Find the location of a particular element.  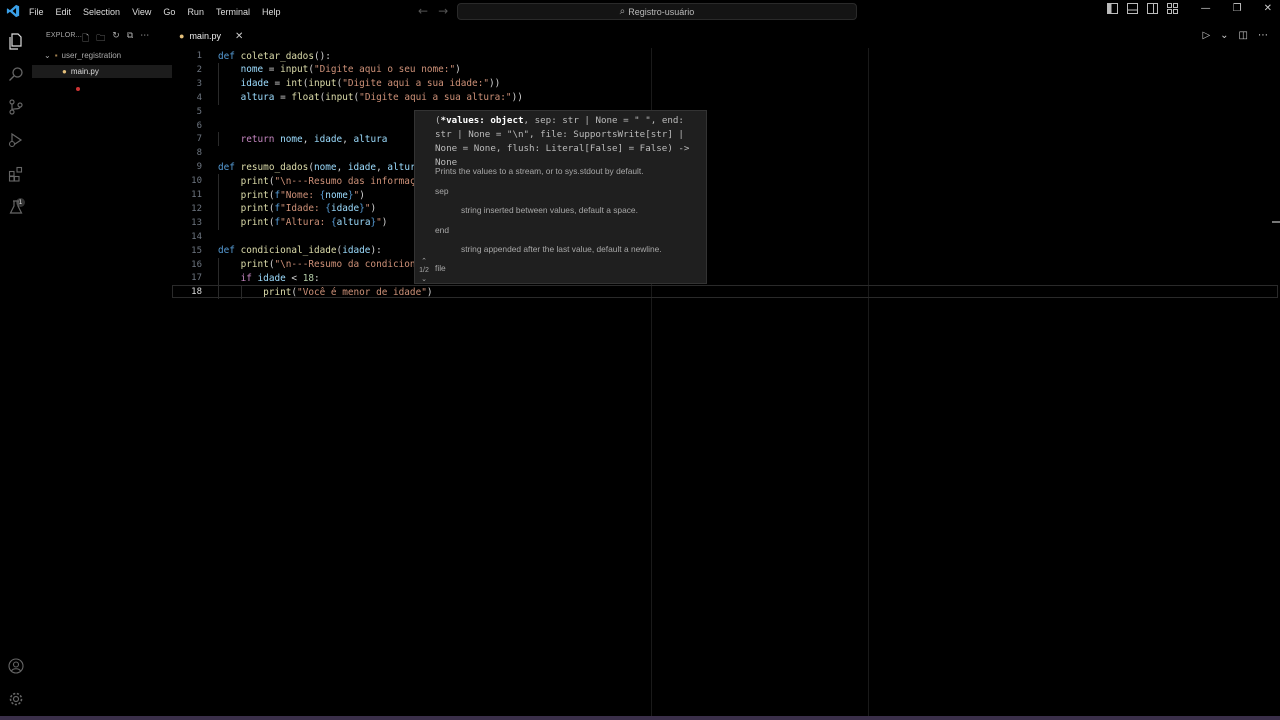

refresh-icon: ↻ is located at coordinates (116, 39).